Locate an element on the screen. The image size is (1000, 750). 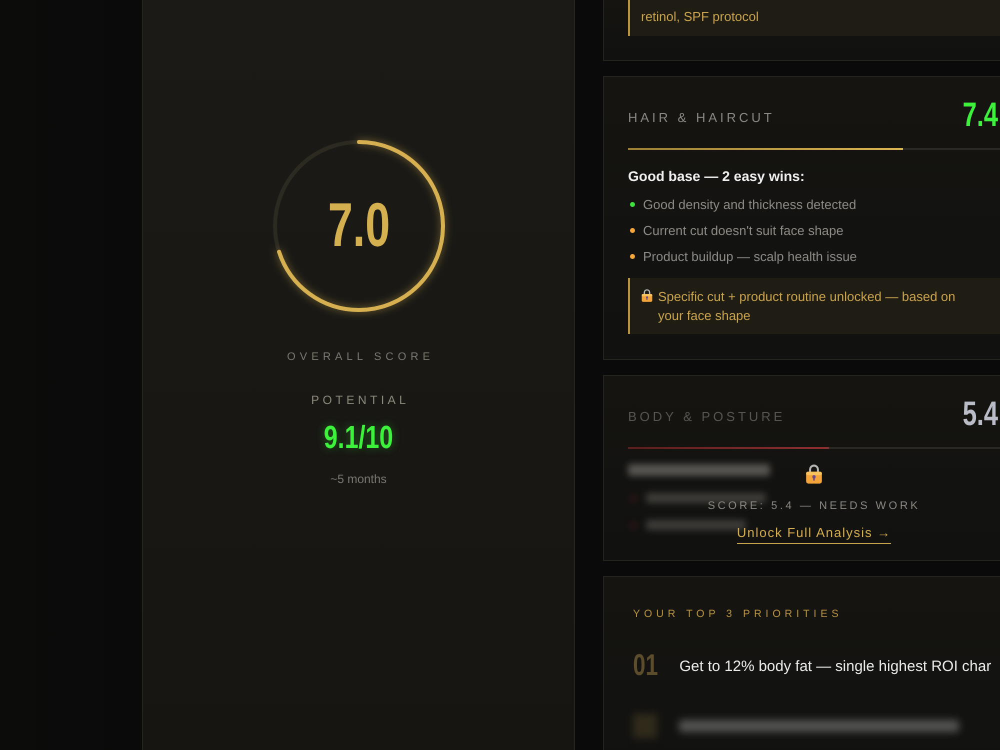
category-headline: Good base — 2 easy wins: is located at coordinates (717, 176).